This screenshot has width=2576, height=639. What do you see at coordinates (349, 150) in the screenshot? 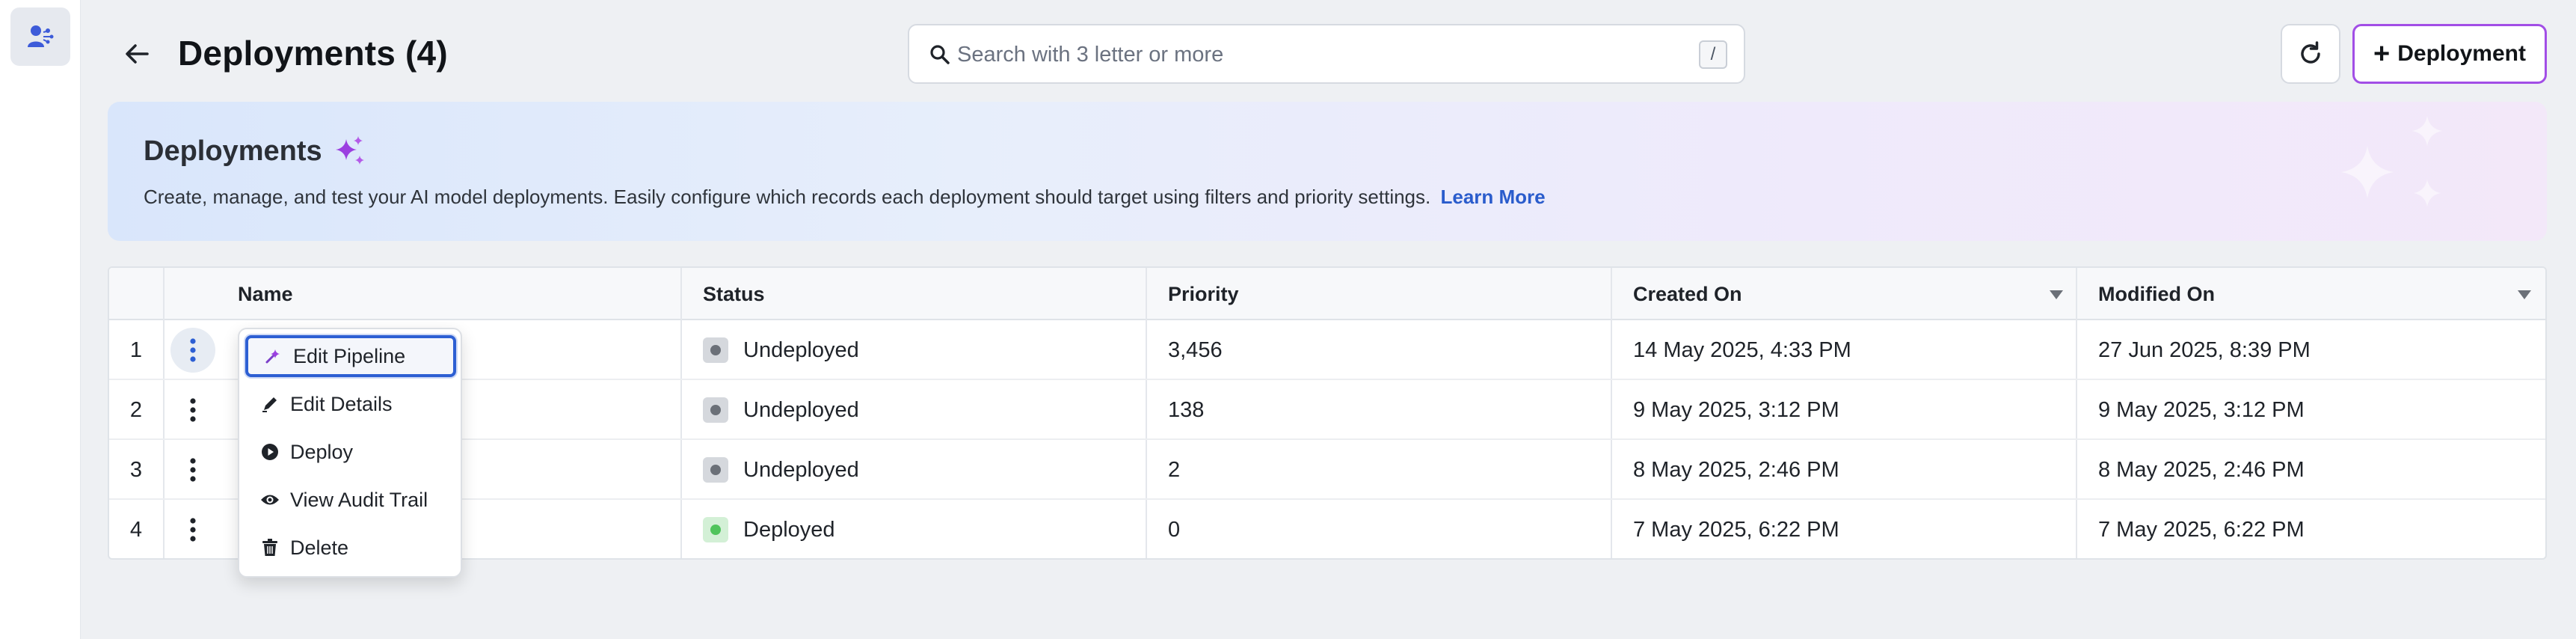
I see `sparkles-icon` at bounding box center [349, 150].